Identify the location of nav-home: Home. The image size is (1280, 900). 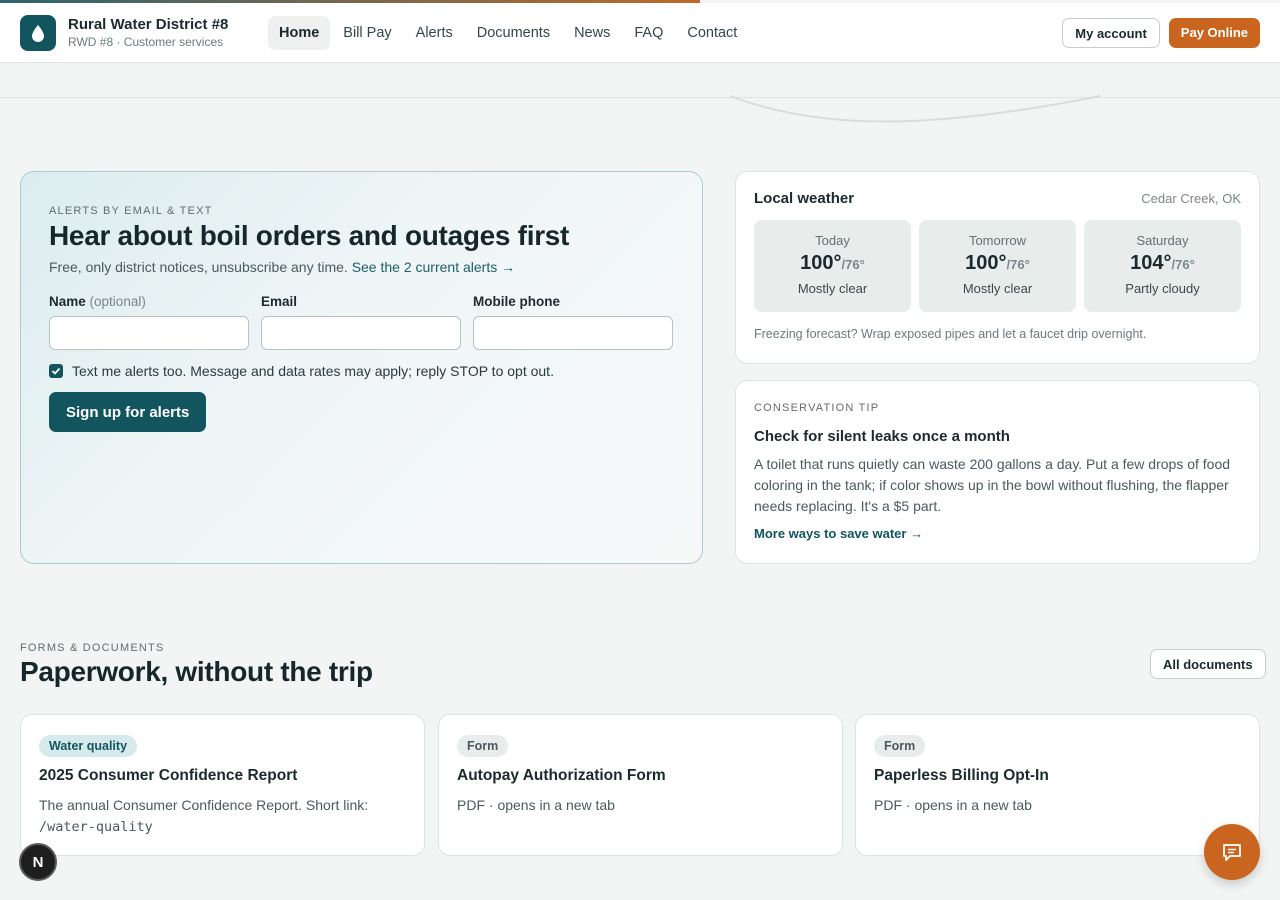
(299, 32).